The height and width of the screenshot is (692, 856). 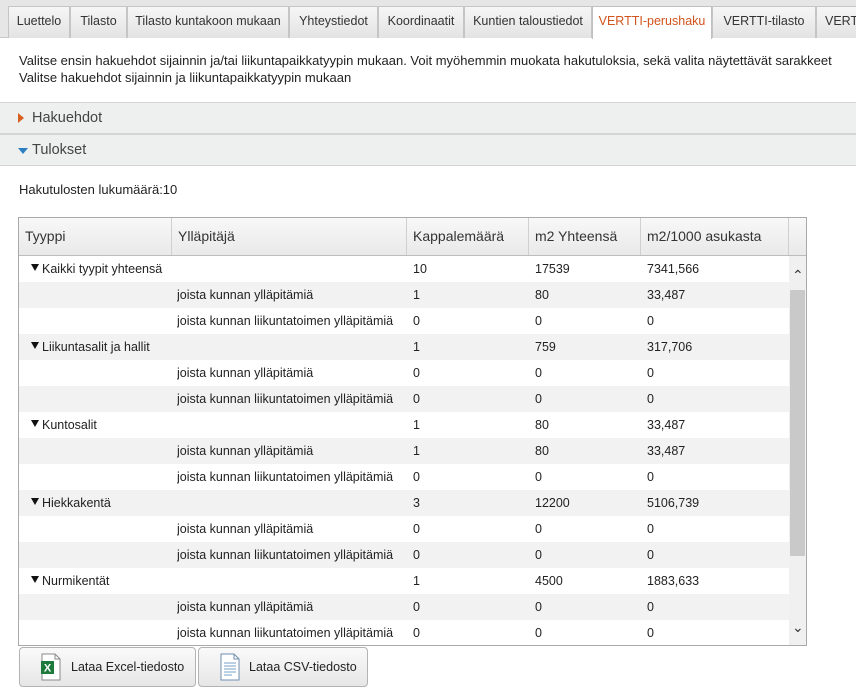 I want to click on cell-m2-per-1000: 317,706, so click(x=670, y=347).